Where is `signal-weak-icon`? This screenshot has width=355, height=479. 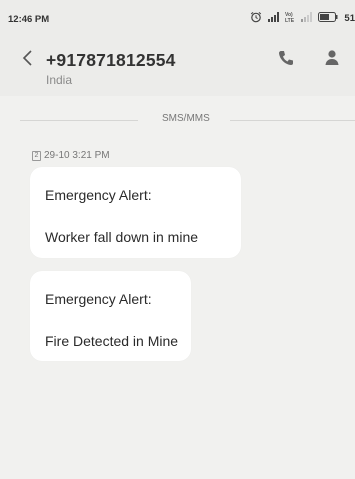 signal-weak-icon is located at coordinates (307, 18).